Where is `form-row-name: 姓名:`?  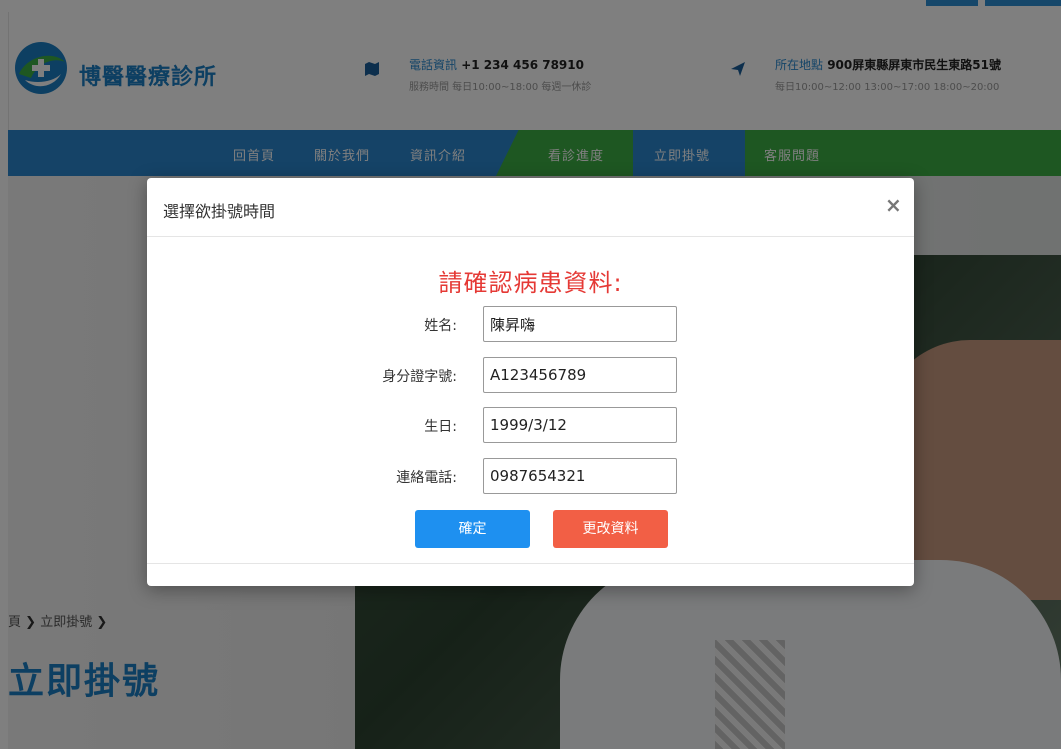 form-row-name: 姓名: is located at coordinates (530, 324).